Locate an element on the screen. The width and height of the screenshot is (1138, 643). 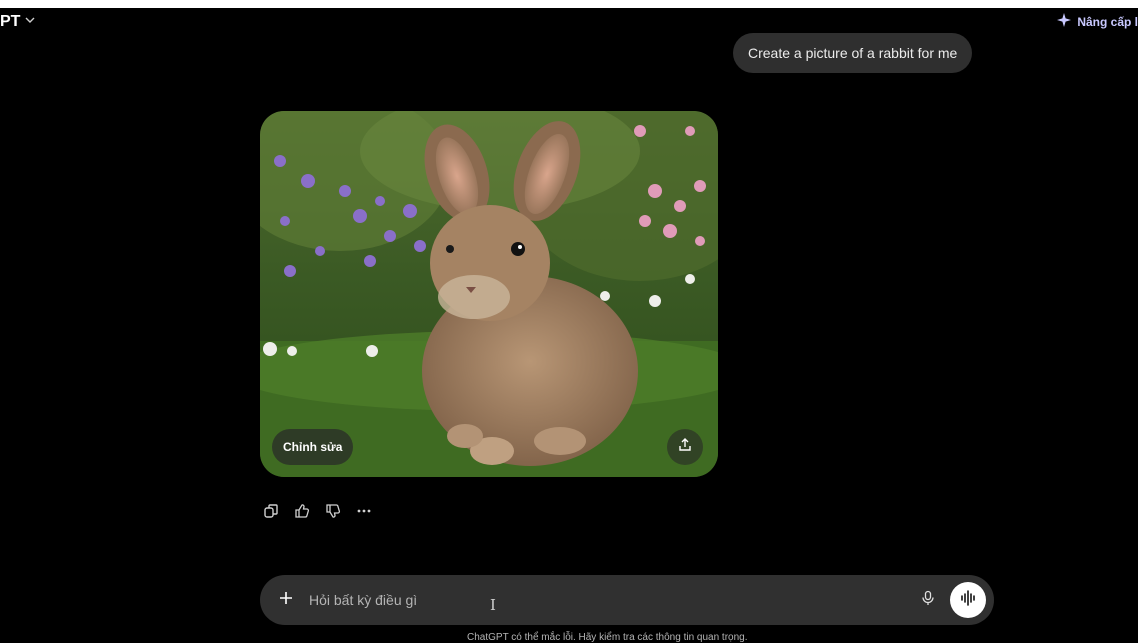
copy-button is located at coordinates (270, 513).